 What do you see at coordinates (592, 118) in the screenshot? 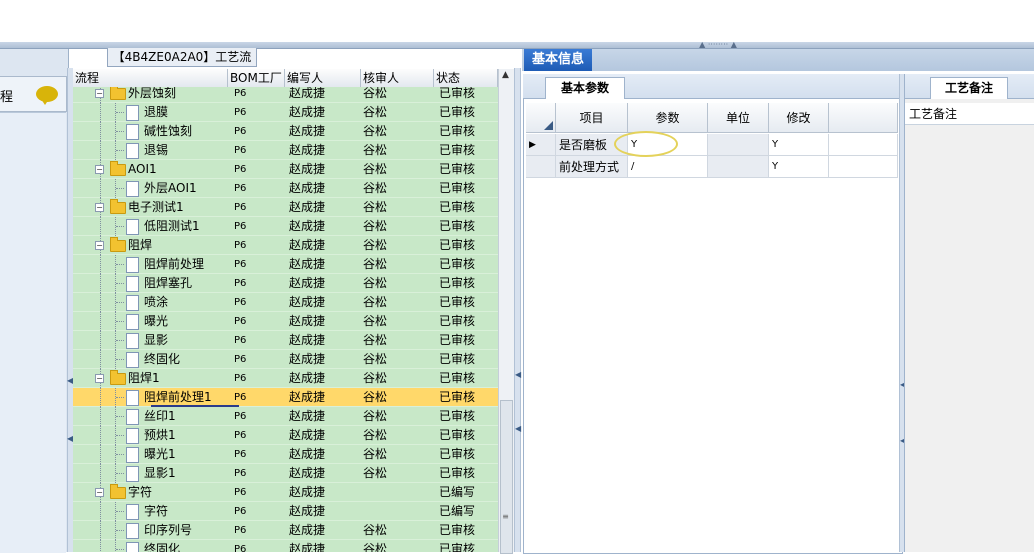
I see `grid-header-item: 项目` at bounding box center [592, 118].